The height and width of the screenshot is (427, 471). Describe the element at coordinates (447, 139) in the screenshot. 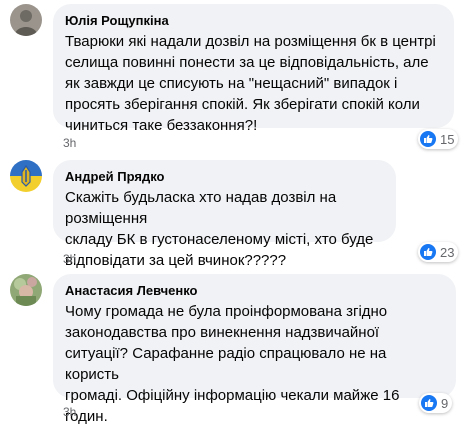

I see `reaction-count-value: 15` at that location.